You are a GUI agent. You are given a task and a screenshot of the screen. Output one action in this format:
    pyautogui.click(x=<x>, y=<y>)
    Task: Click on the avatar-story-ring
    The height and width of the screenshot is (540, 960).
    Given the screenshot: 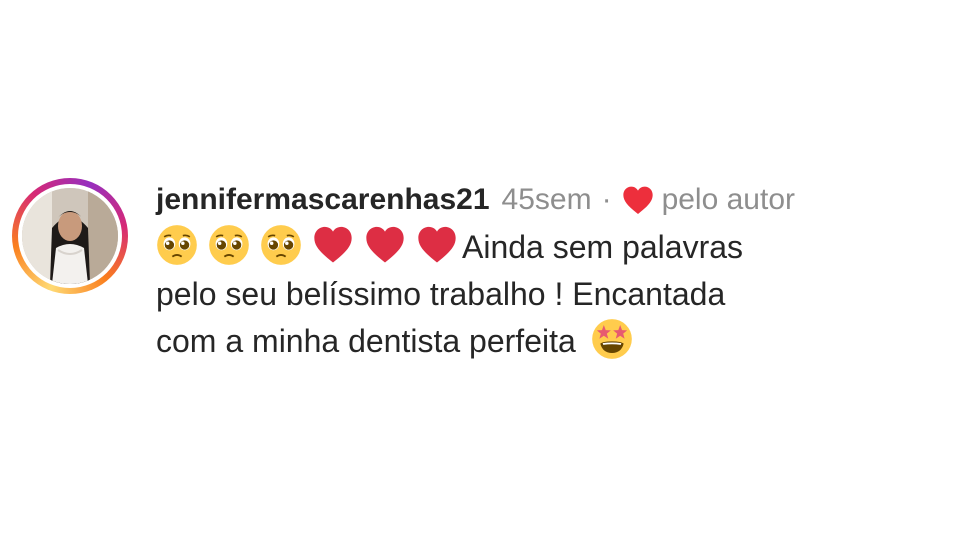 What is the action you would take?
    pyautogui.click(x=70, y=236)
    